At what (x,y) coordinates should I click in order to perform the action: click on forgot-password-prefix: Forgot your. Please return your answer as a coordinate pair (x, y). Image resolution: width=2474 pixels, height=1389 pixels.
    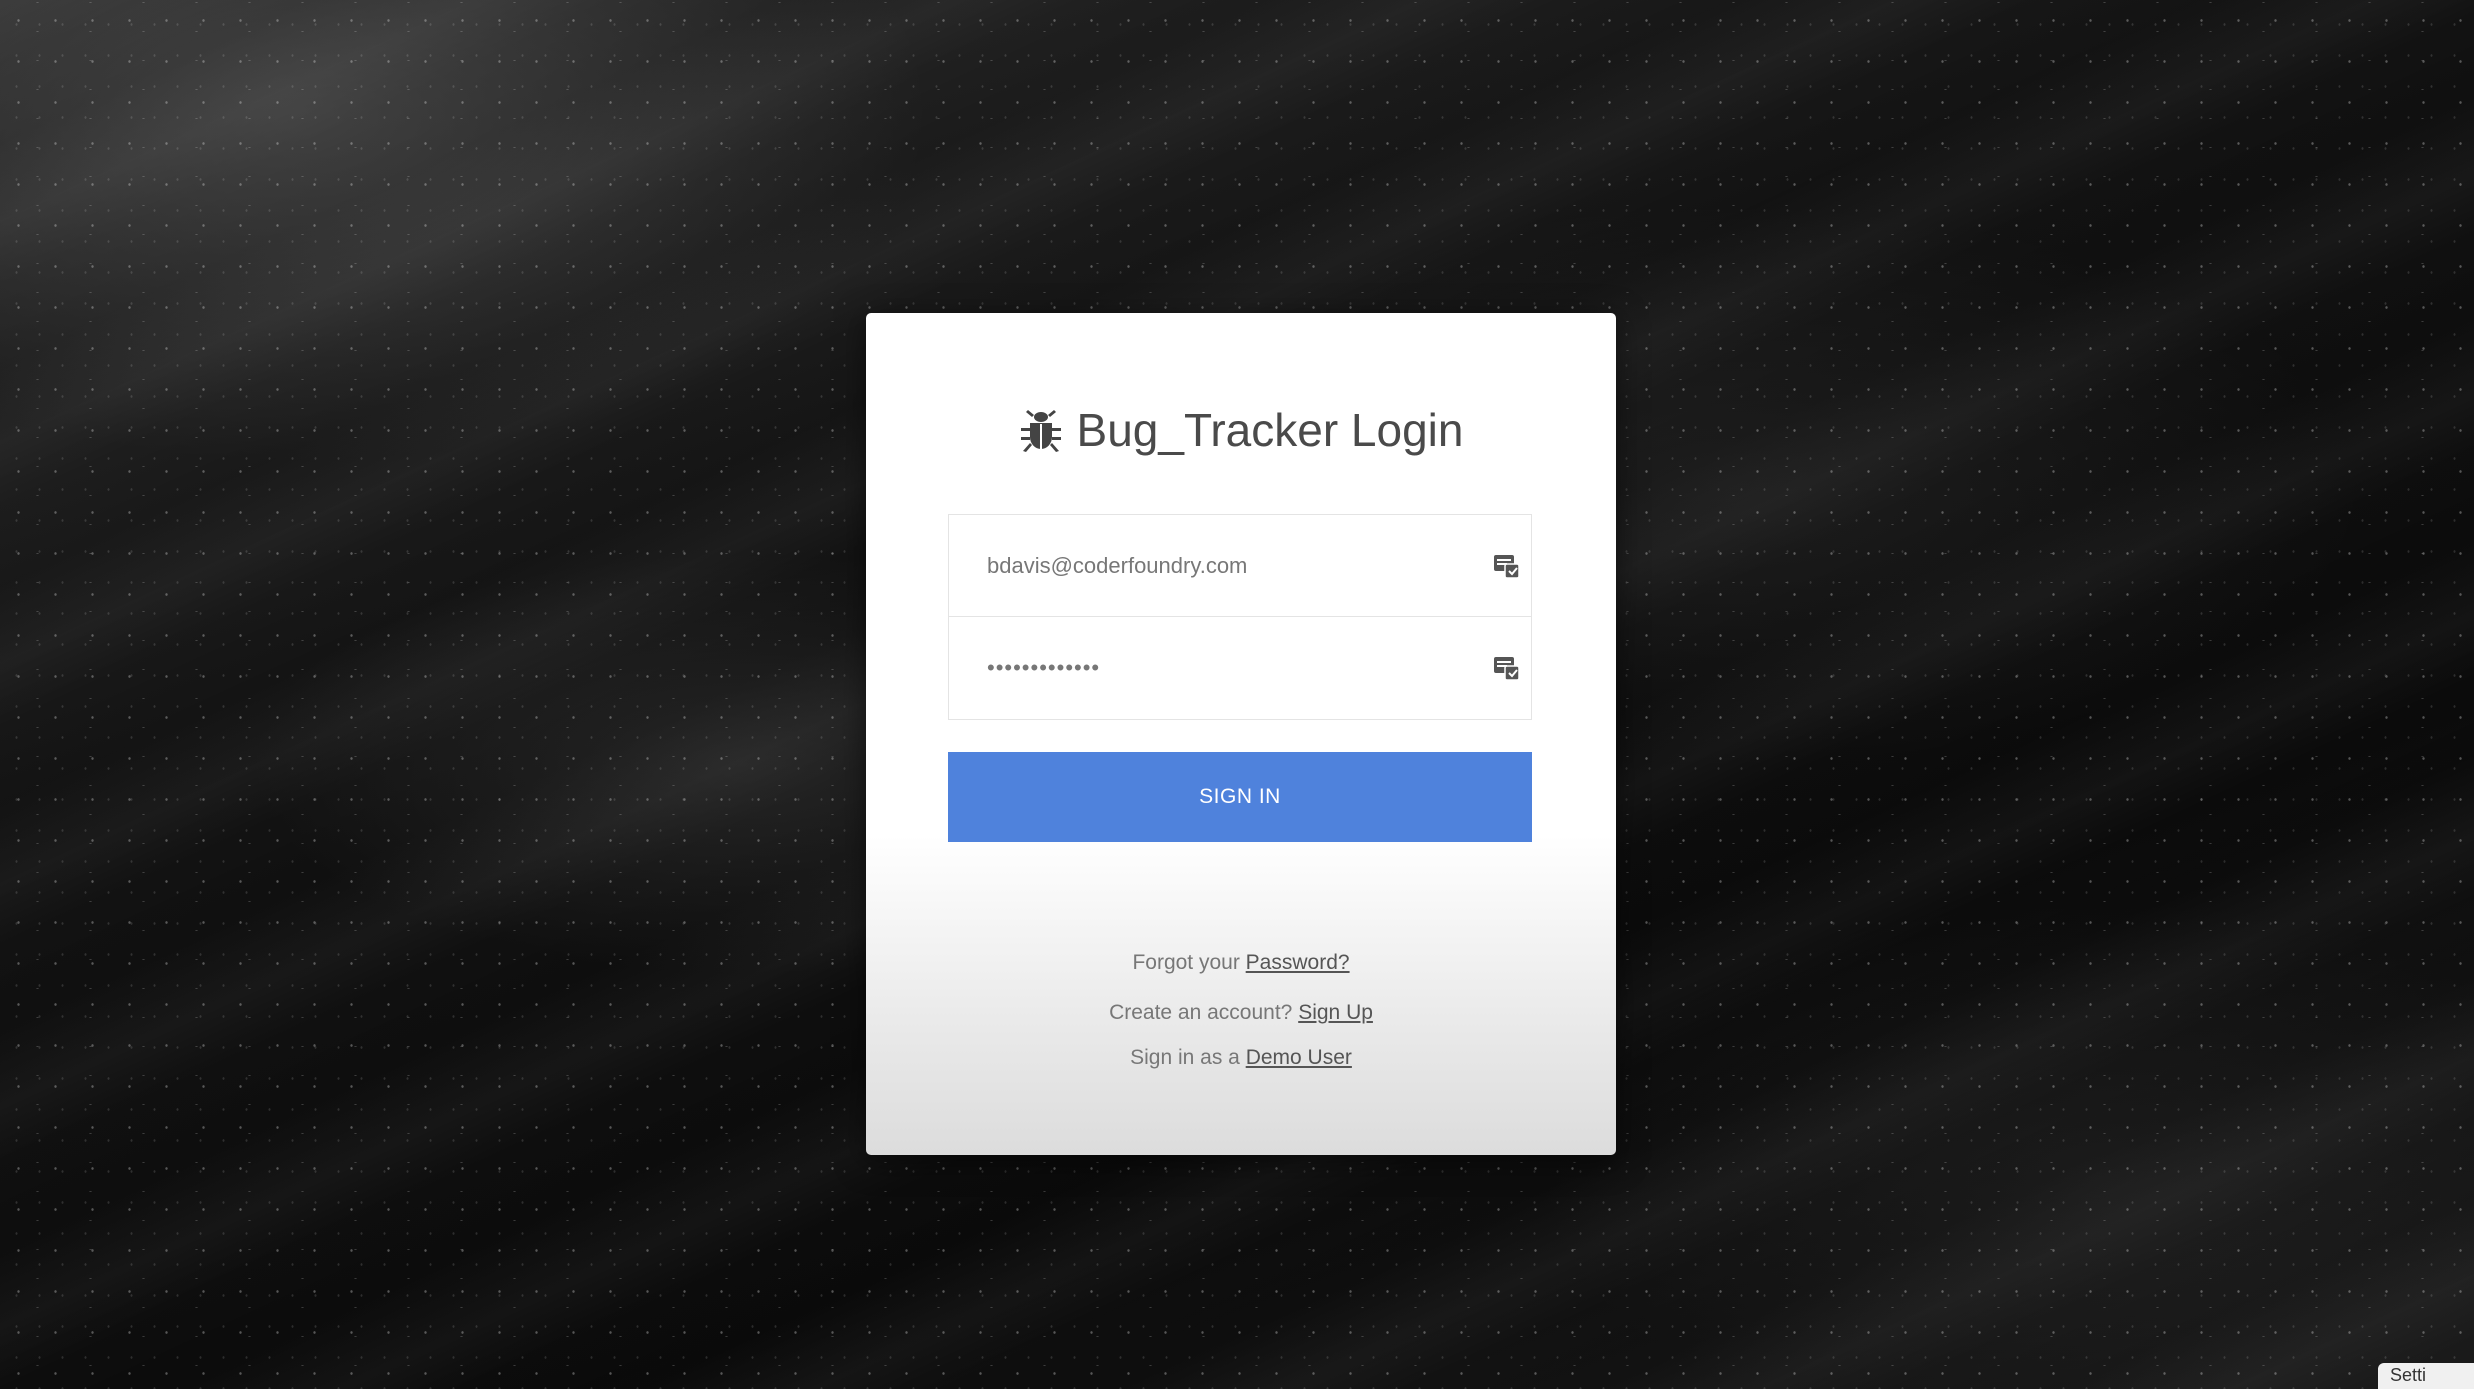
    Looking at the image, I should click on (1186, 962).